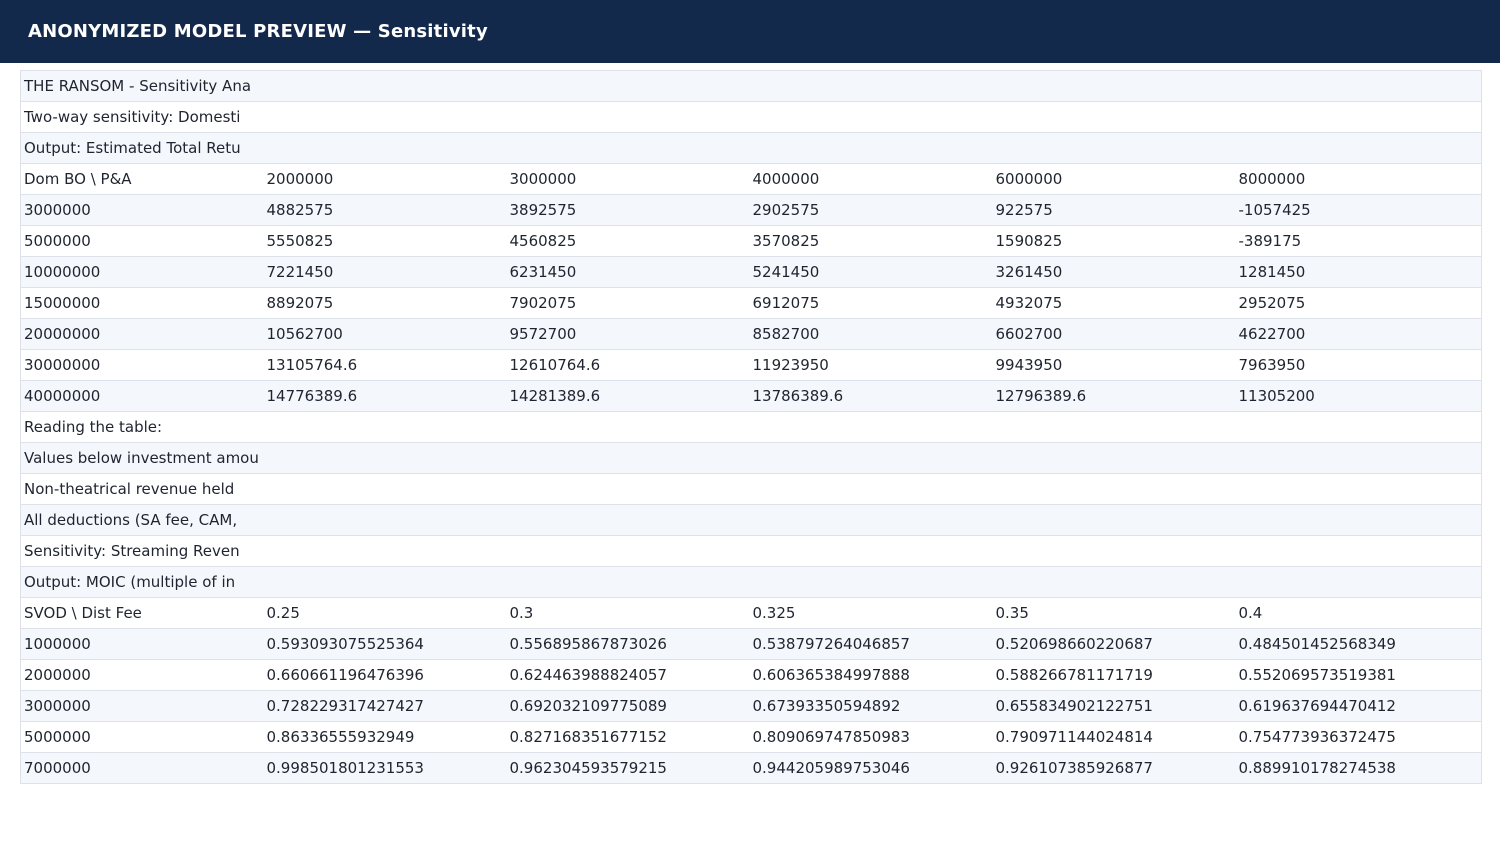  I want to click on table-cell: 1000000, so click(142, 644).